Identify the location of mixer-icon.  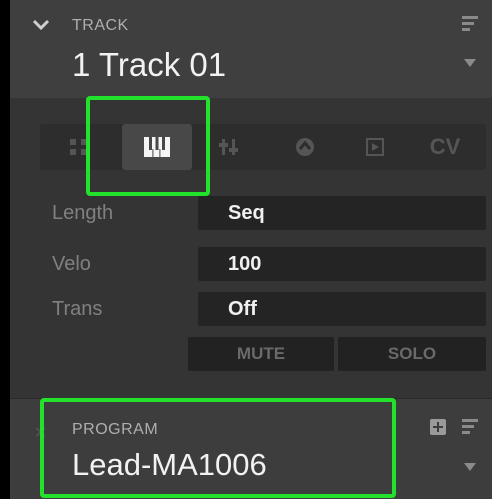
(228, 147).